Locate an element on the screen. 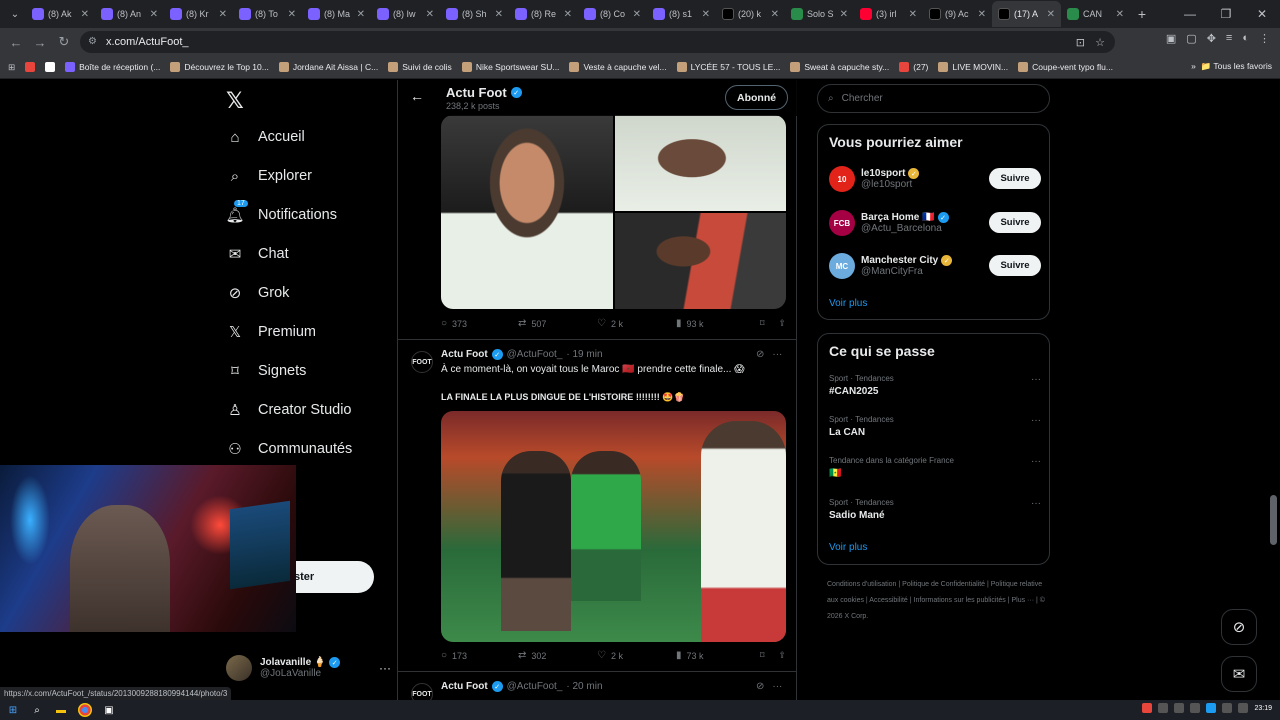 The width and height of the screenshot is (1280, 720). views-button: ▮ 73 k is located at coordinates (717, 655).